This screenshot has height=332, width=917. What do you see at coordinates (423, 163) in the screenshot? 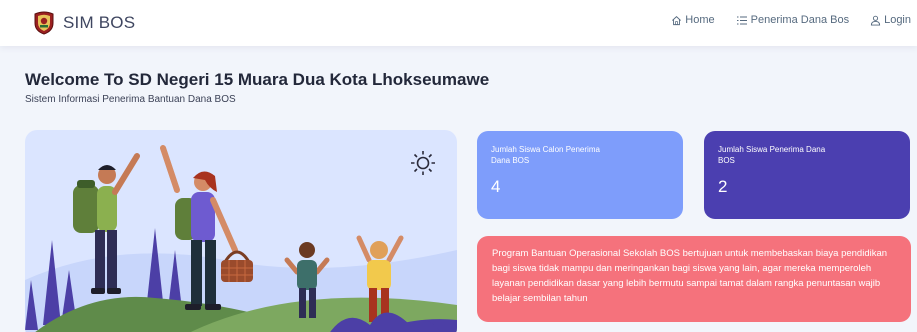
I see `sun-icon` at bounding box center [423, 163].